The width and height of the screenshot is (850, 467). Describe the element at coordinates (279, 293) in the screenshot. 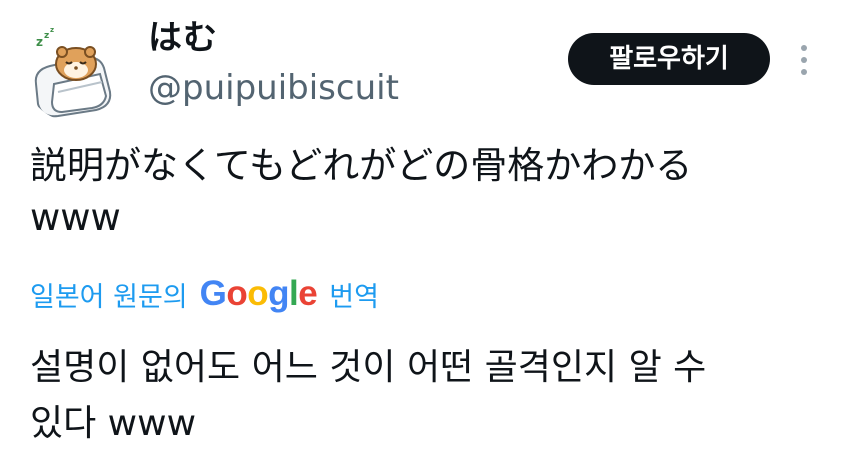

I see `google-logo-letter: g` at that location.